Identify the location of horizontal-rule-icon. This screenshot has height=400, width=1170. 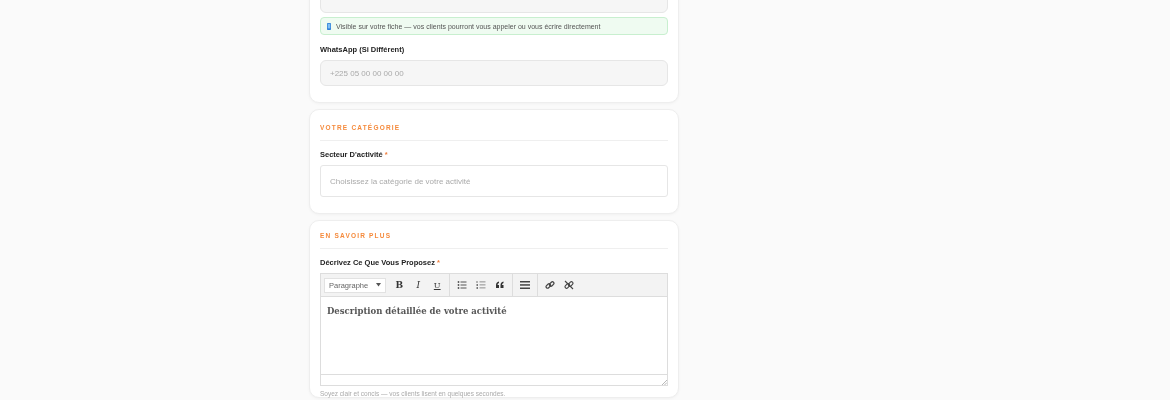
(525, 285).